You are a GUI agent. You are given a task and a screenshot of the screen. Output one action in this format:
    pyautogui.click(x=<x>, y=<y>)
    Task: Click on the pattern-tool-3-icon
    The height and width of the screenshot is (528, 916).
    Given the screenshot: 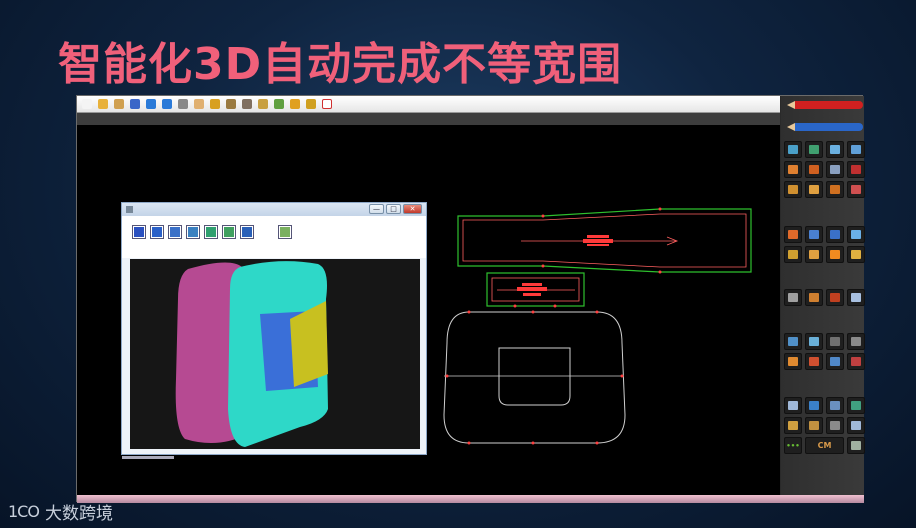 What is the action you would take?
    pyautogui.click(x=835, y=149)
    